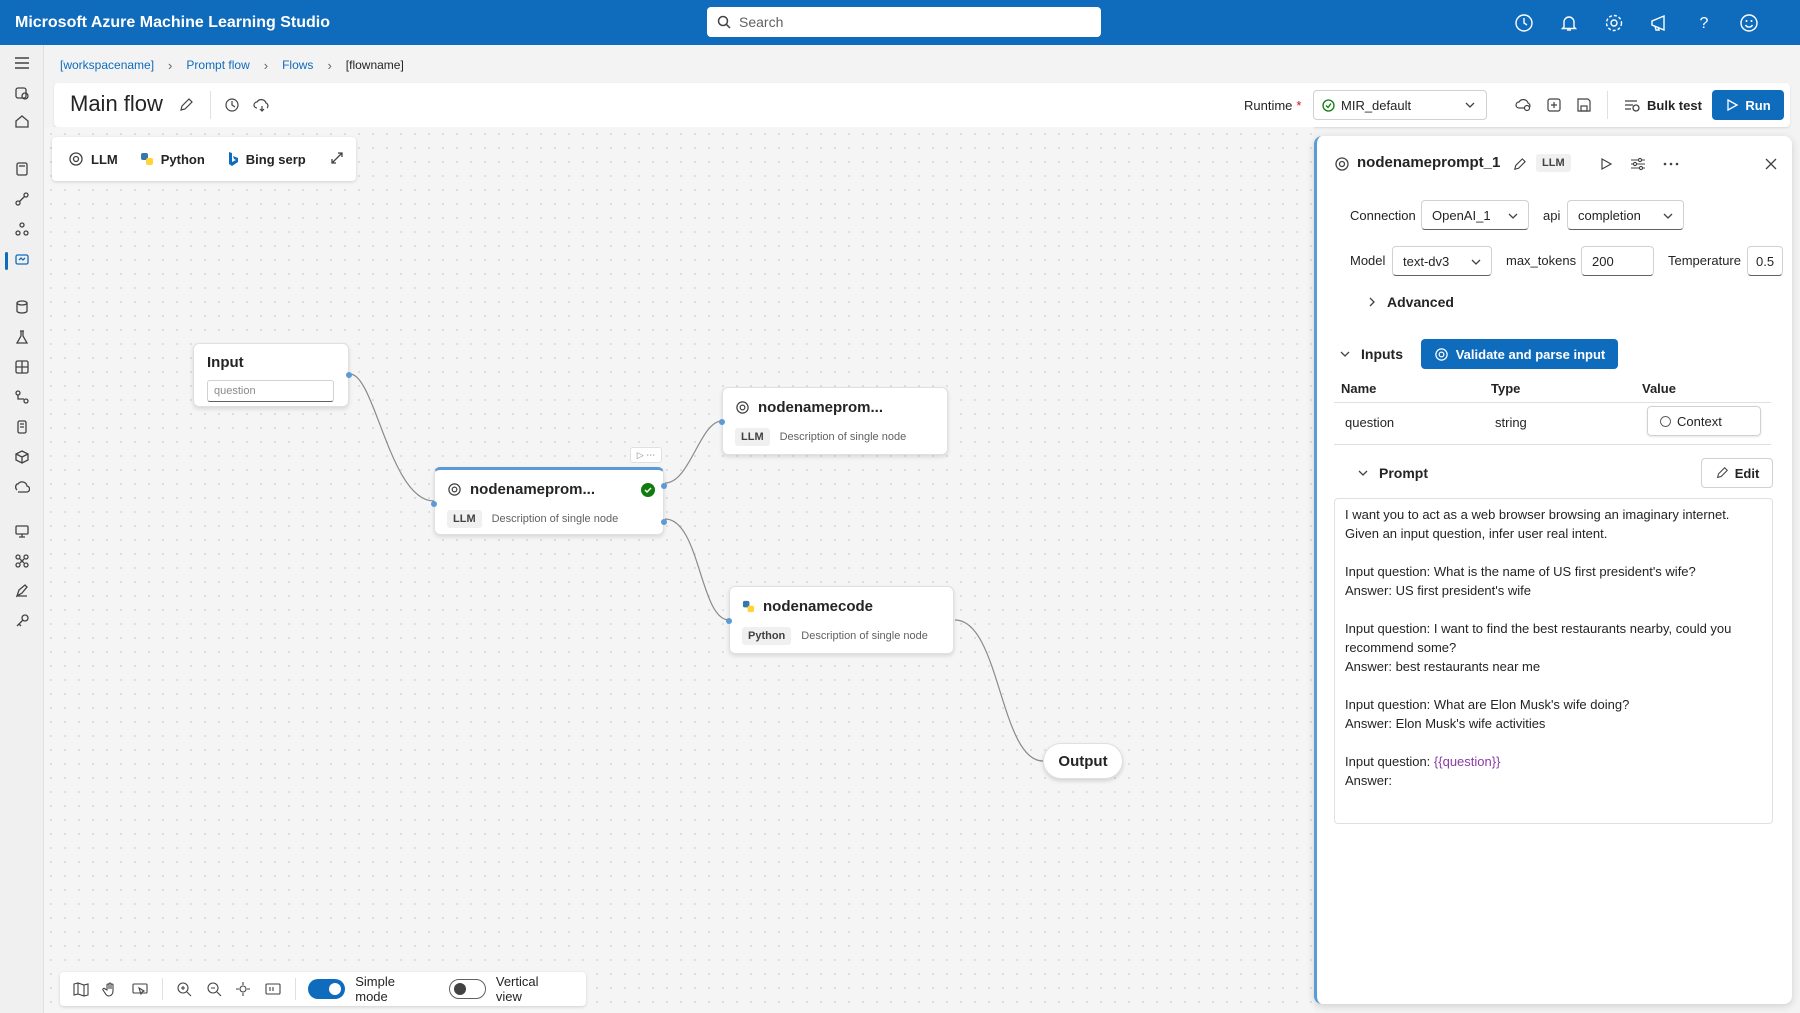 Image resolution: width=1800 pixels, height=1013 pixels. What do you see at coordinates (262, 105) in the screenshot?
I see `cloud-sync-icon` at bounding box center [262, 105].